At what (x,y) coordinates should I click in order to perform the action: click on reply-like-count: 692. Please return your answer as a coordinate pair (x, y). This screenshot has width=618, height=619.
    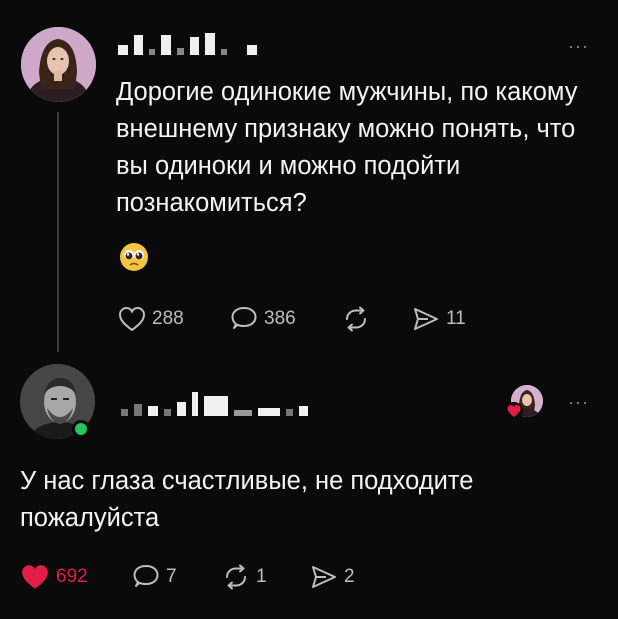
    Looking at the image, I should click on (72, 576).